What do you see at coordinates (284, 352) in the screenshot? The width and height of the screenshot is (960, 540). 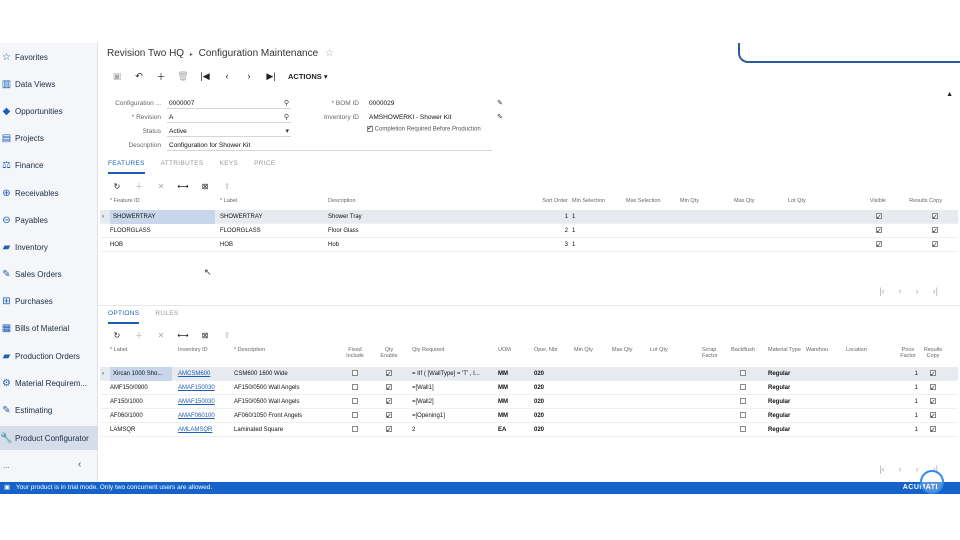 I see `column-header-description: * Description` at bounding box center [284, 352].